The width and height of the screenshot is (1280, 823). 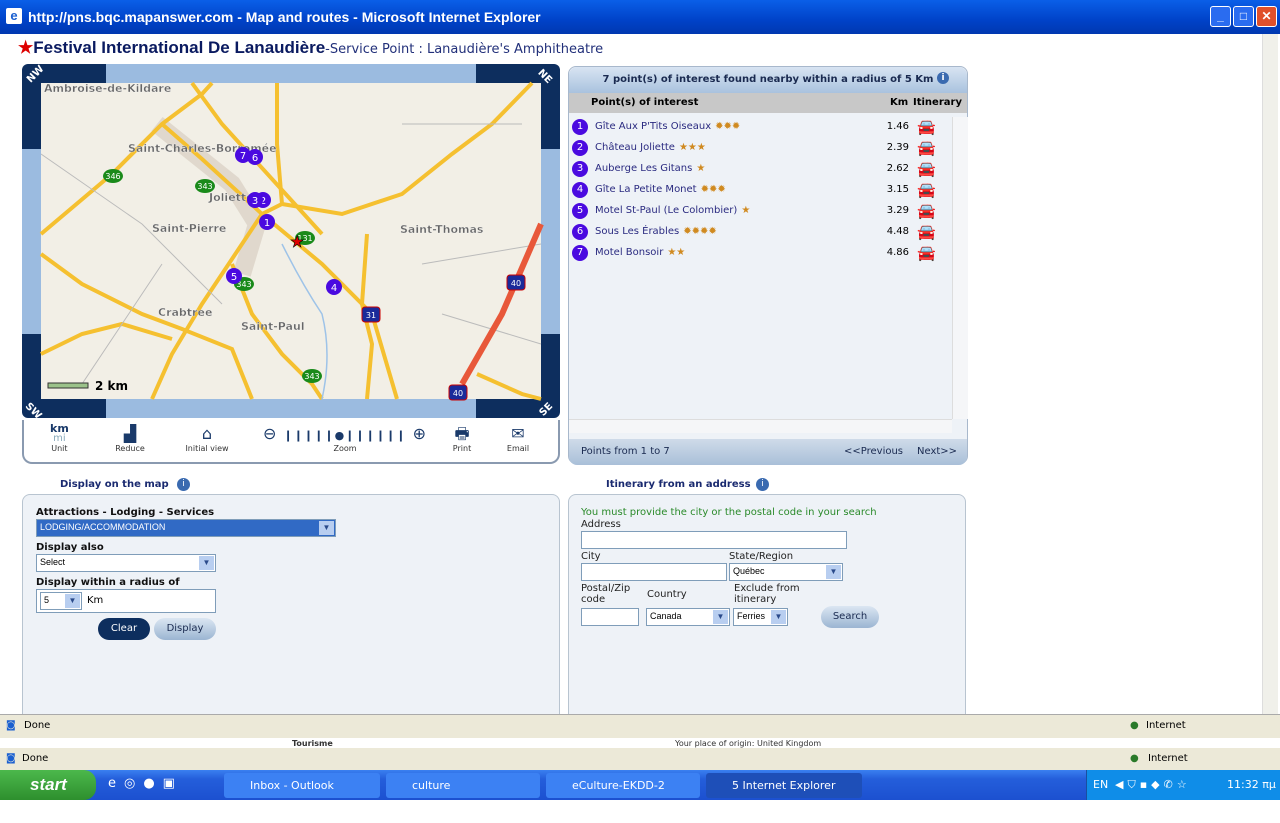 I want to click on pan-south, so click(x=291, y=408).